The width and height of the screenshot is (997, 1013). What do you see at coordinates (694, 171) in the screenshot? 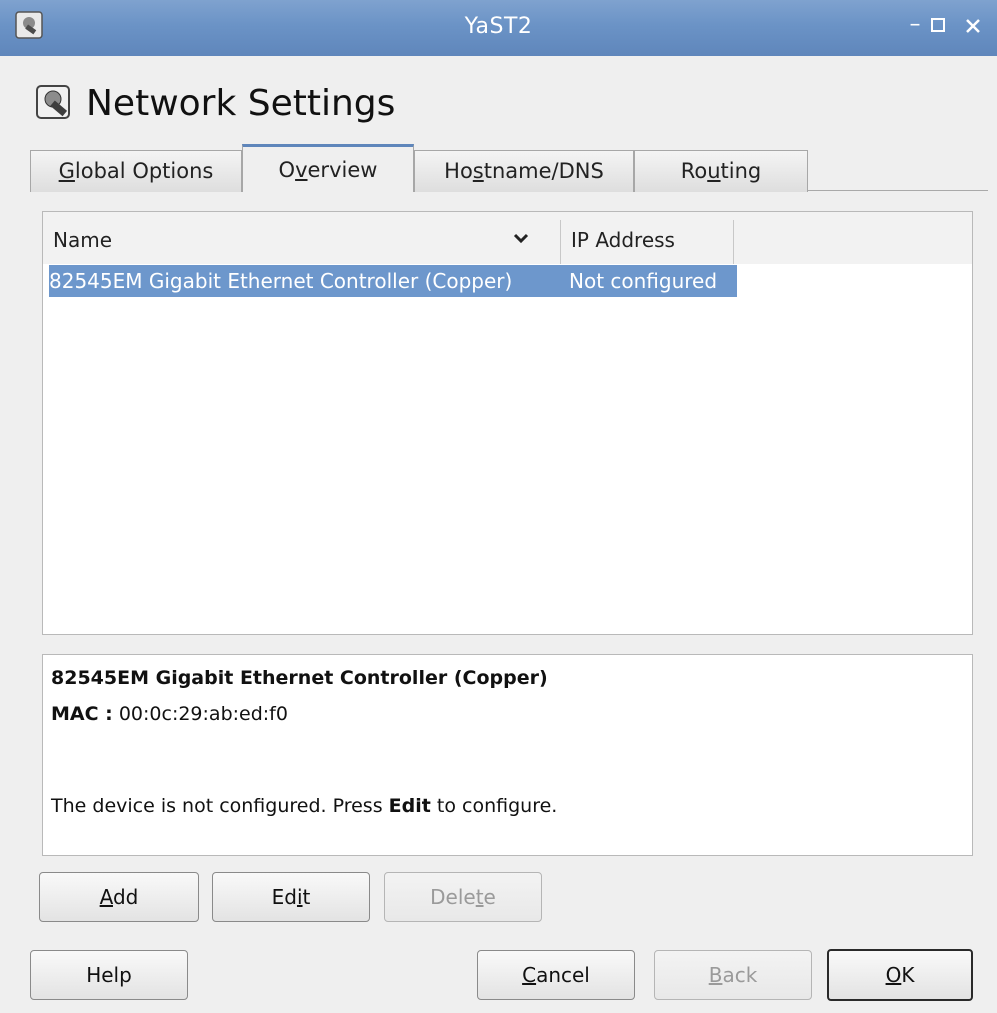
I see `tab-label-pre: Ro` at bounding box center [694, 171].